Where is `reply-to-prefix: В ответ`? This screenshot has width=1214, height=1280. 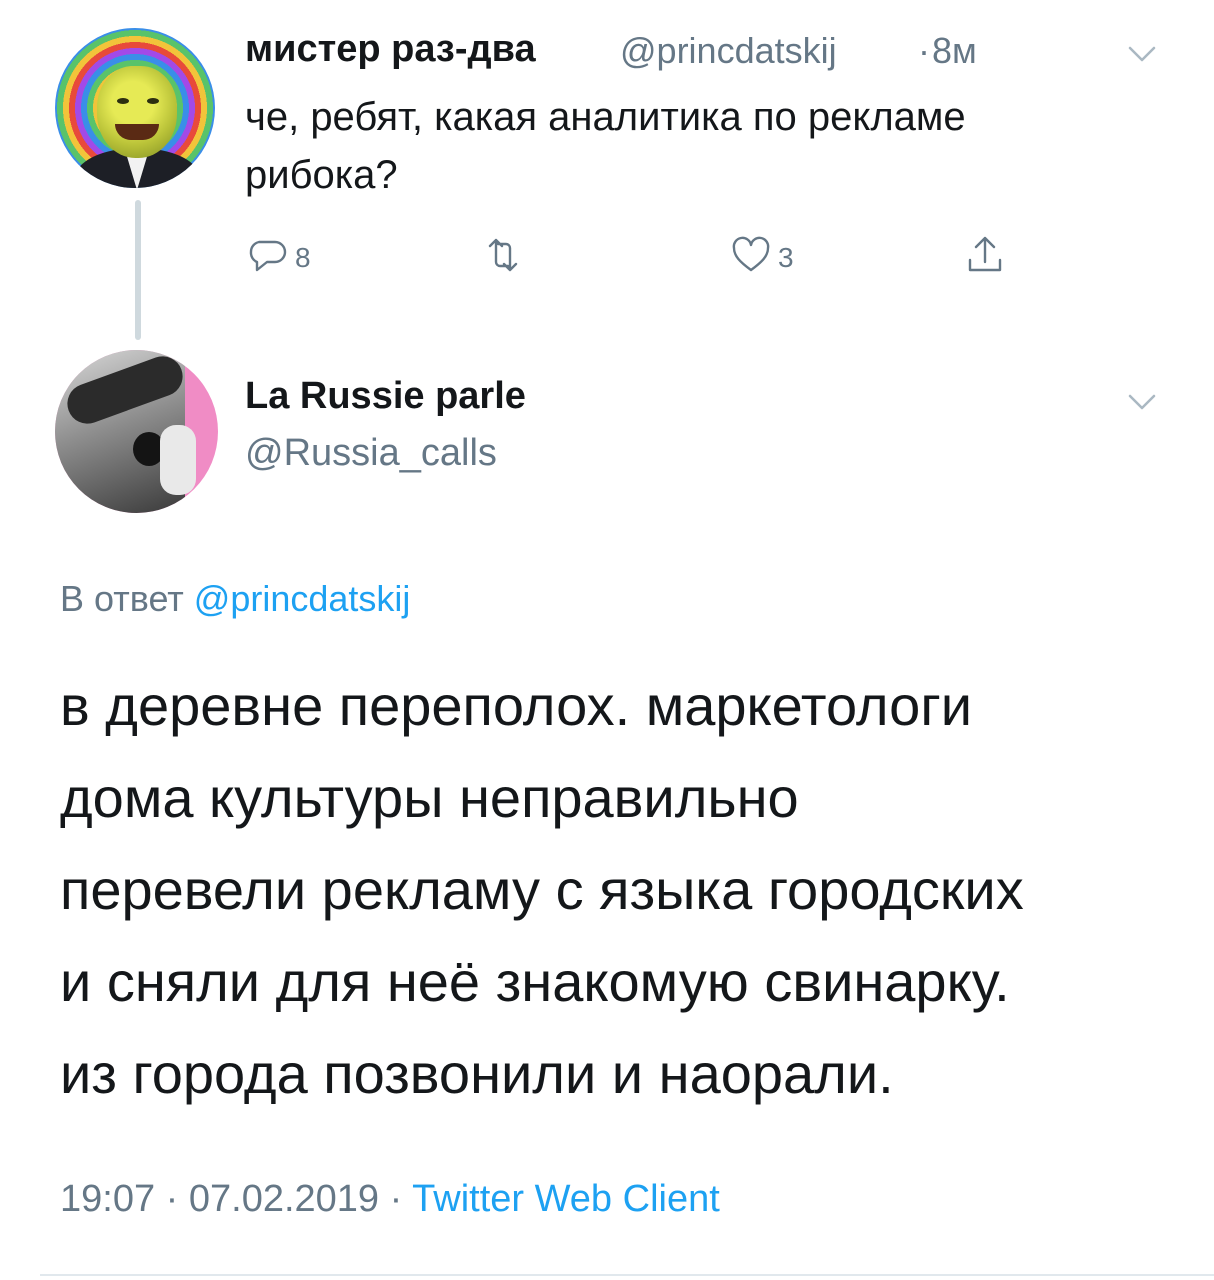
reply-to-prefix: В ответ is located at coordinates (122, 598).